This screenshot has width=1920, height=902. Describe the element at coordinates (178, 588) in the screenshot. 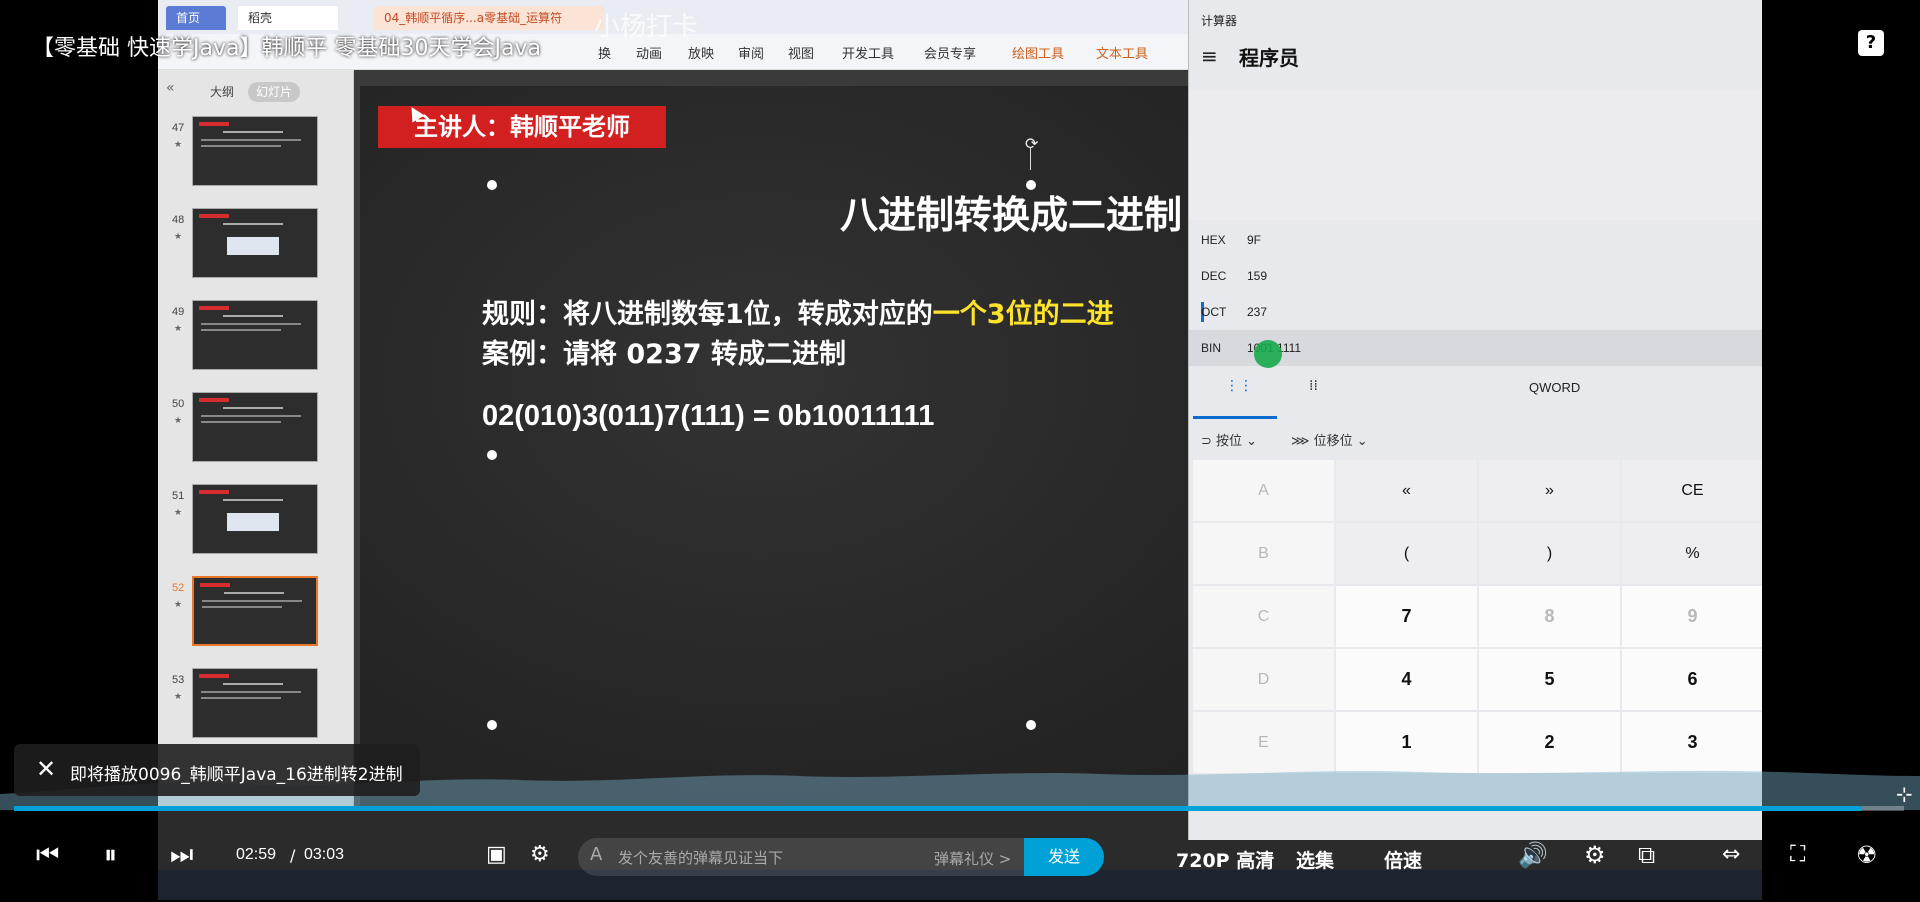

I see `slide-number: 52` at that location.